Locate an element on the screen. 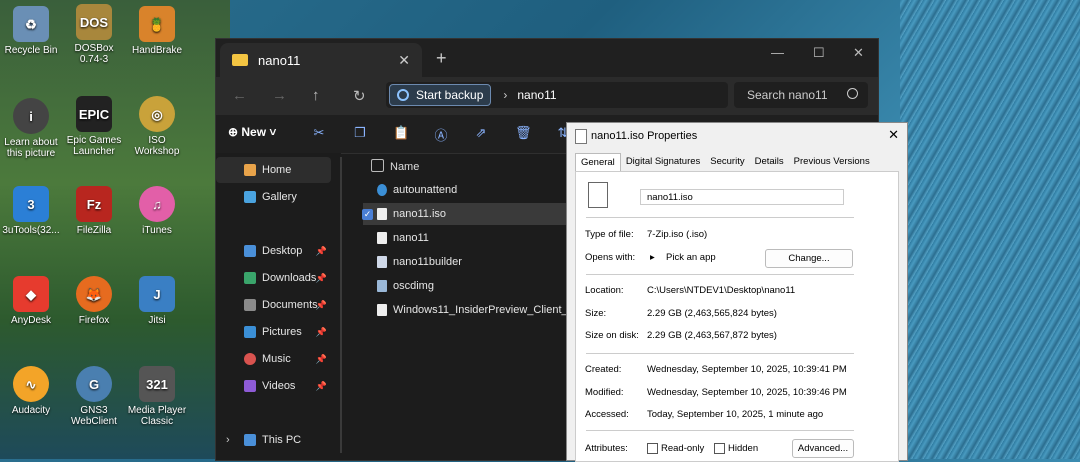 The image size is (1080, 462). tab-general: General is located at coordinates (598, 162).